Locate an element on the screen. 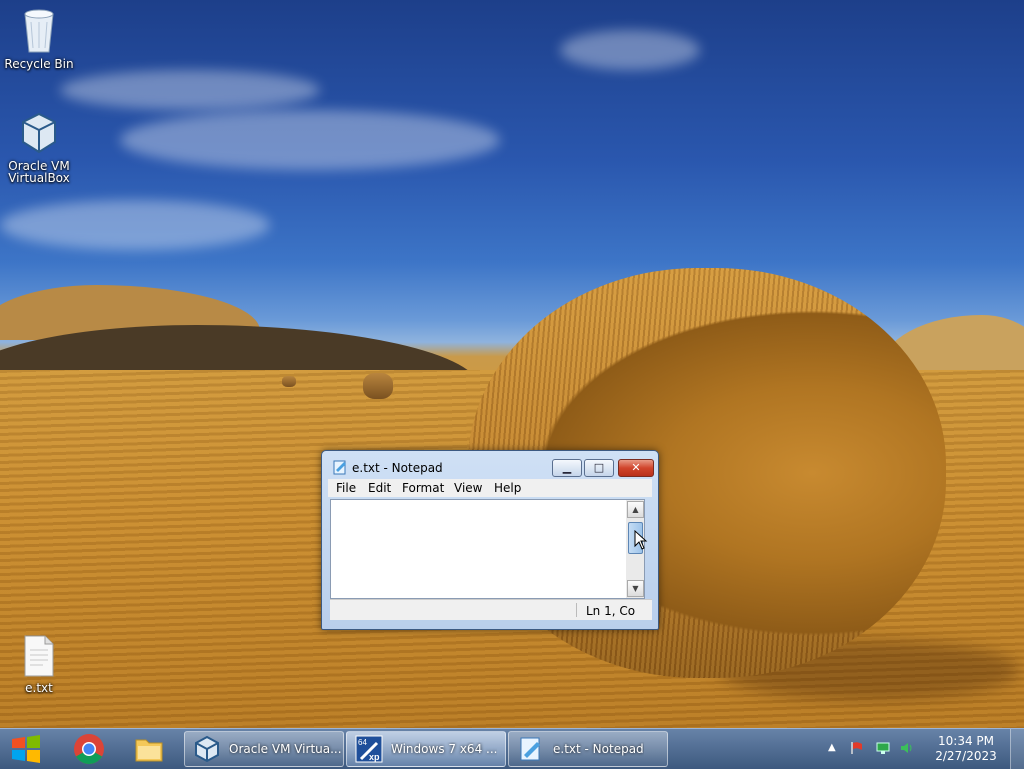 This screenshot has height=769, width=1024. scroll-up-button: ▲ is located at coordinates (635, 509).